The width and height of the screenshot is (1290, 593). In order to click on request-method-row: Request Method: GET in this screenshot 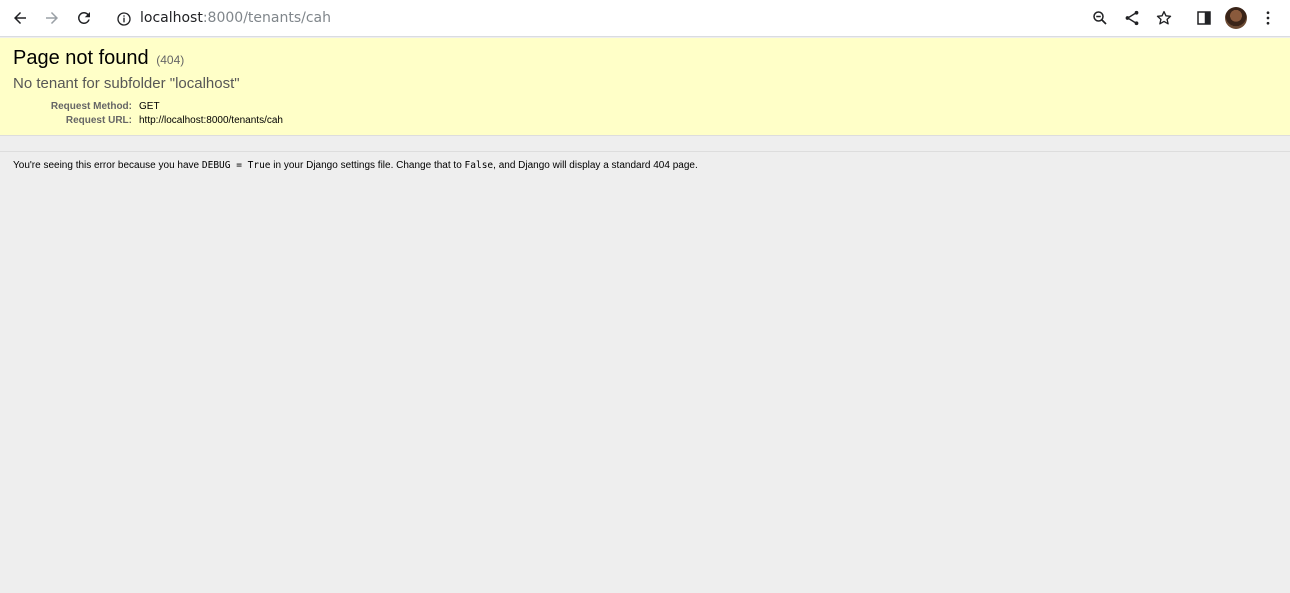, I will do `click(141, 107)`.